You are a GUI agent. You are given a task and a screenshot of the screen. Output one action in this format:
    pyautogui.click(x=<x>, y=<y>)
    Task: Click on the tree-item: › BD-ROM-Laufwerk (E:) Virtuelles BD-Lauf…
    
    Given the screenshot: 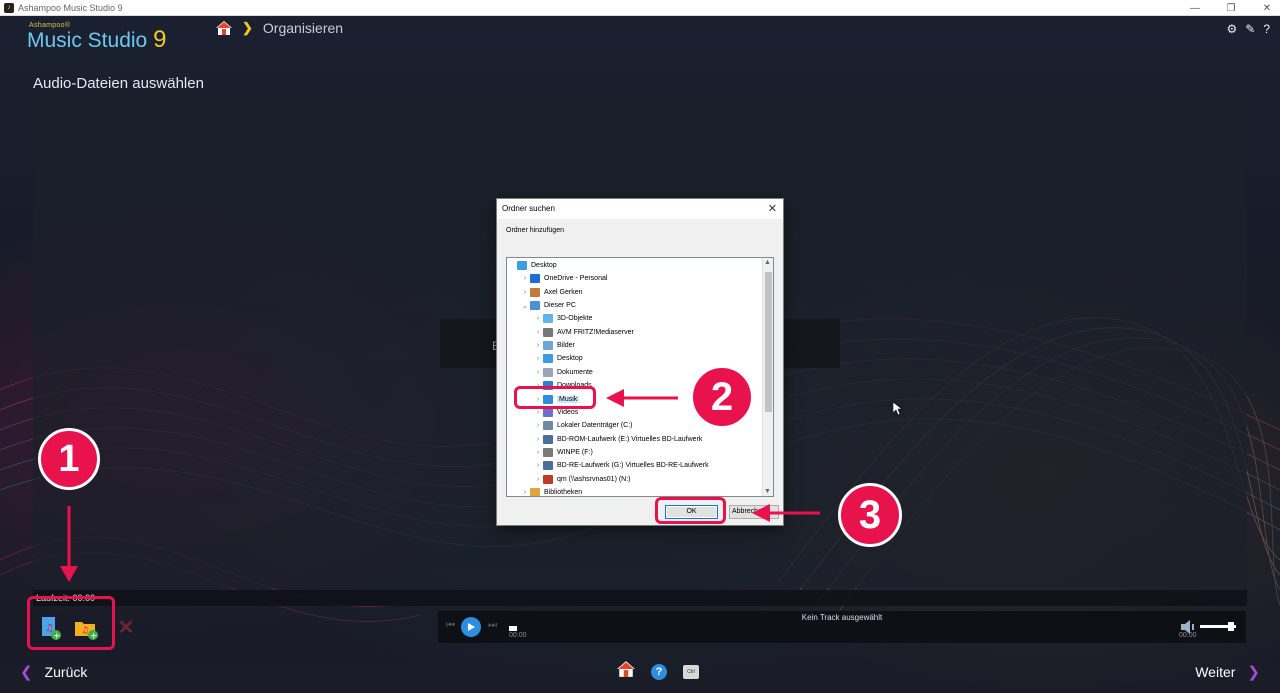 What is the action you would take?
    pyautogui.click(x=617, y=439)
    